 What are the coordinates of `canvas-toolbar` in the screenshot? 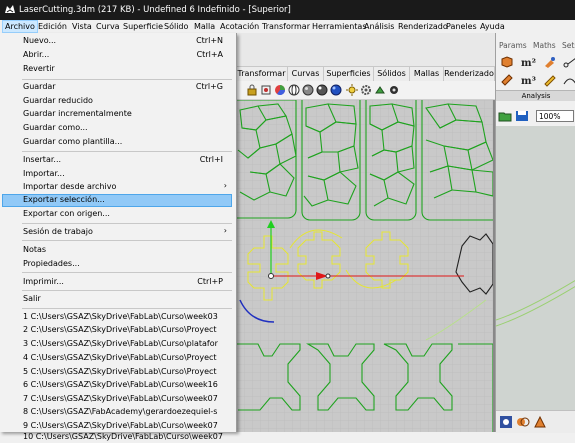 It's located at (535, 421).